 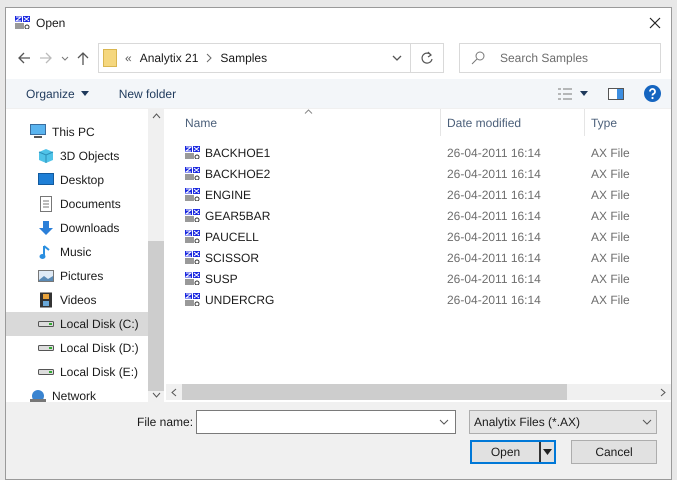 What do you see at coordinates (22, 22) in the screenshot?
I see `app-icon` at bounding box center [22, 22].